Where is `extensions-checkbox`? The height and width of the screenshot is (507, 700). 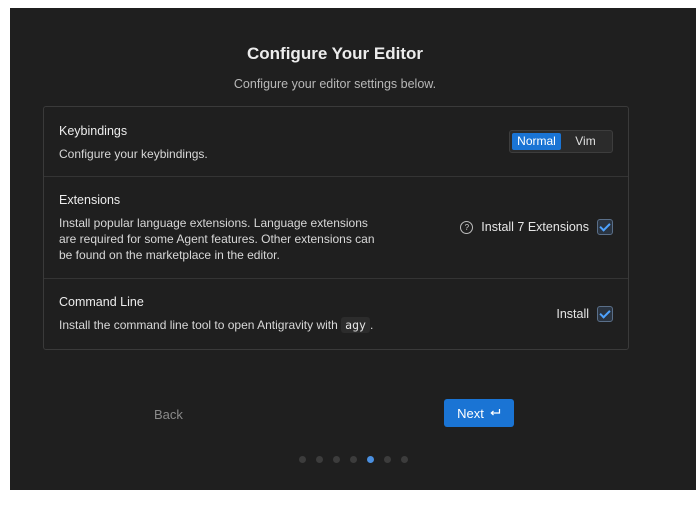 extensions-checkbox is located at coordinates (605, 227).